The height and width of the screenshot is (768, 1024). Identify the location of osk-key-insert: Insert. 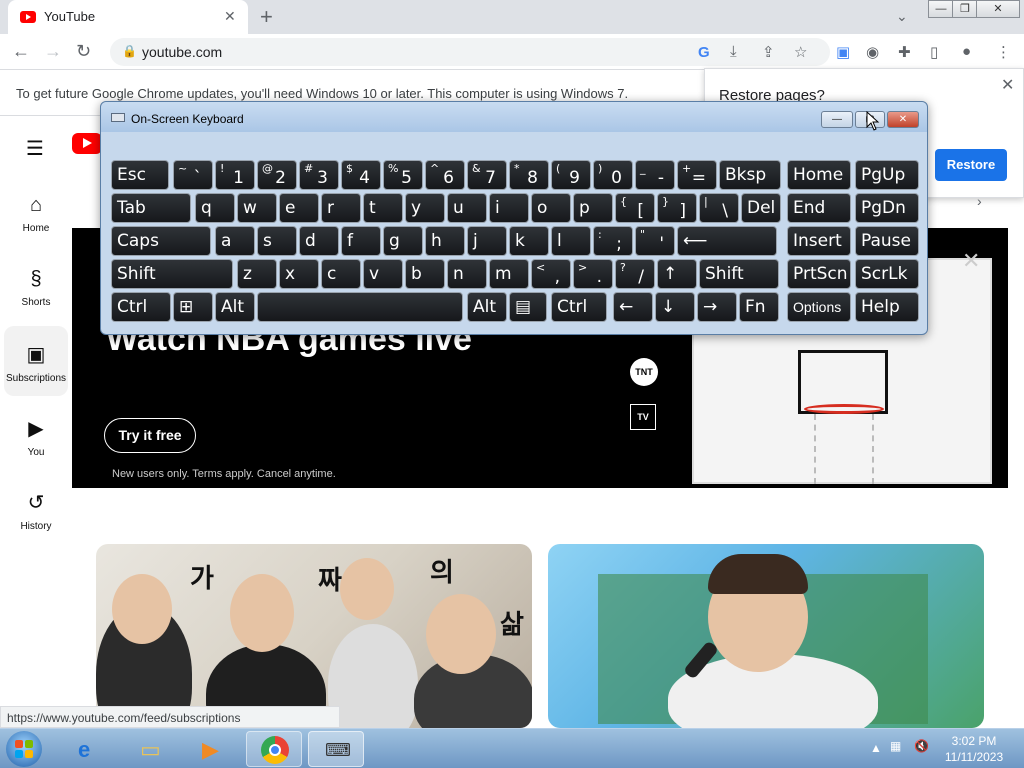
(819, 241).